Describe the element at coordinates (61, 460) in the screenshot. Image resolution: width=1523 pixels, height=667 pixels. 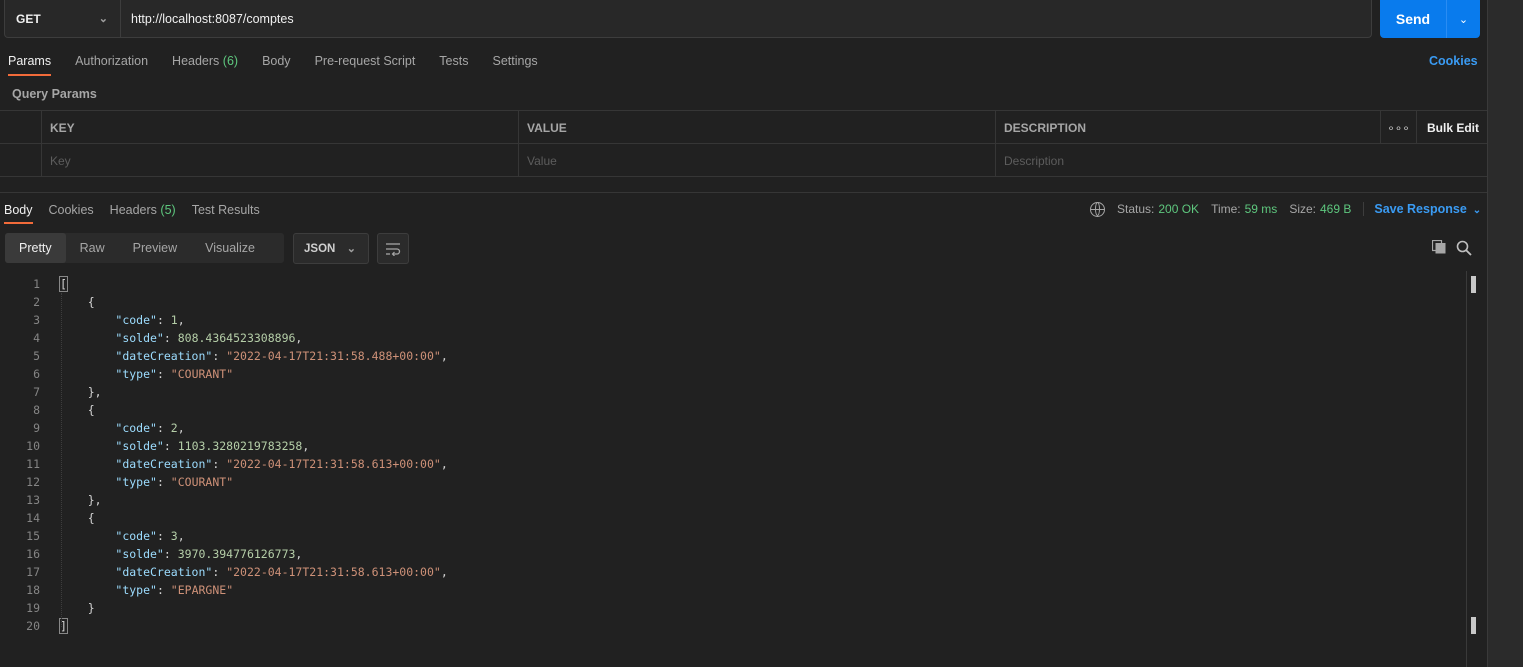
I see `indent-guide` at that location.